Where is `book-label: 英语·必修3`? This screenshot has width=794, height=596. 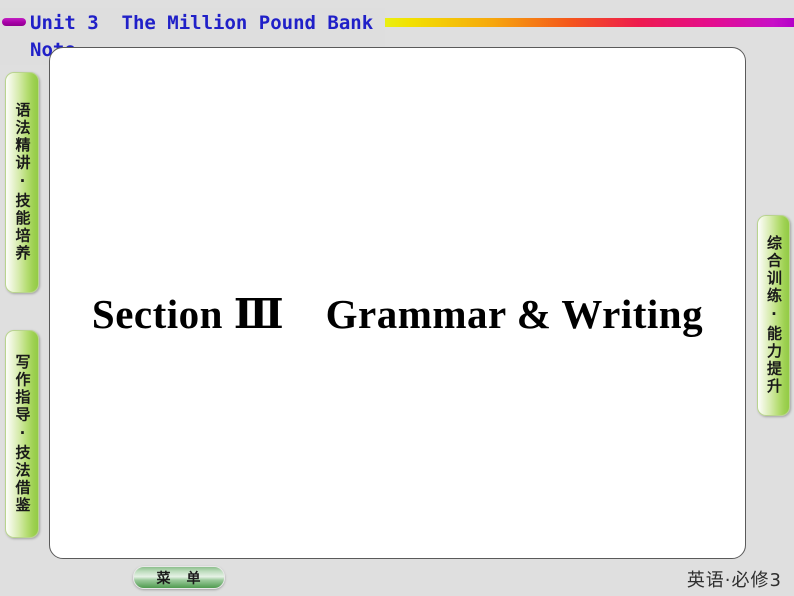
book-label: 英语·必修3 is located at coordinates (734, 580).